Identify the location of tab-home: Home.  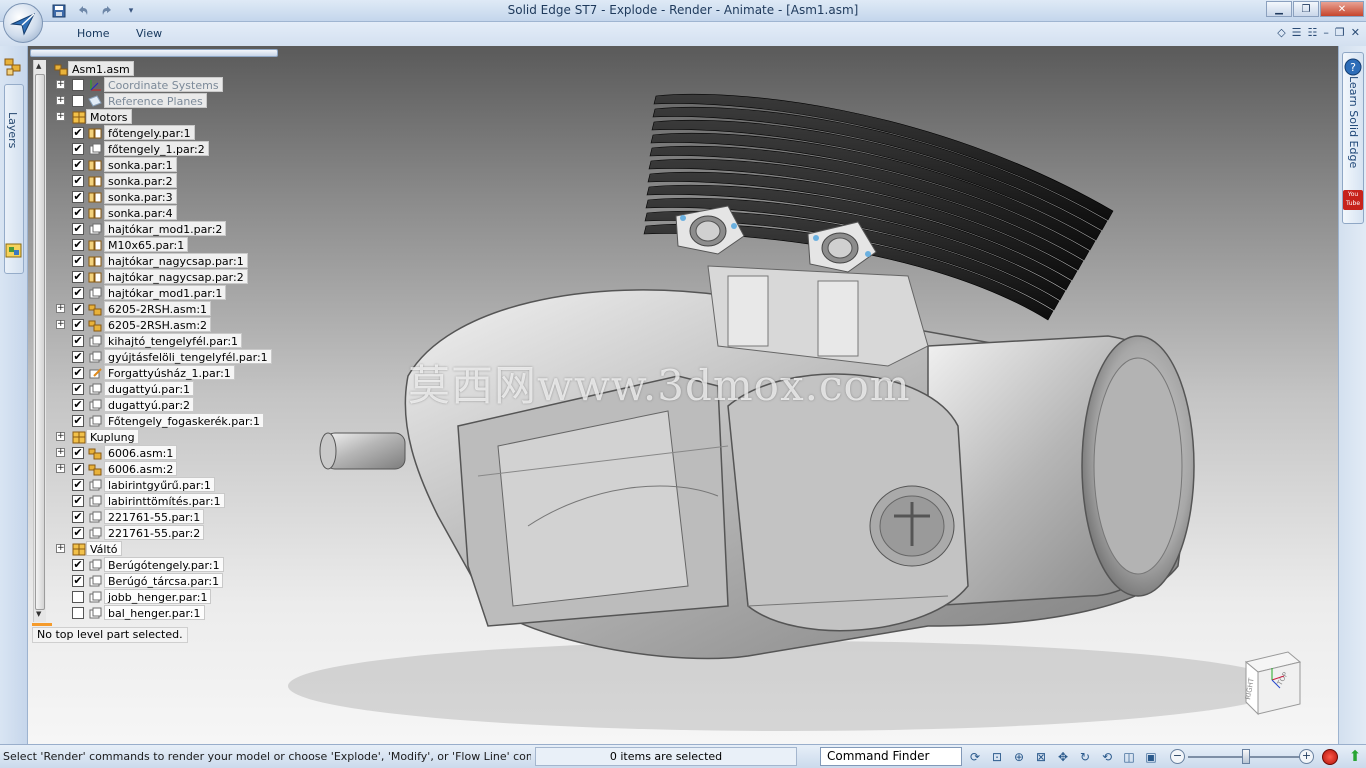
(93, 33).